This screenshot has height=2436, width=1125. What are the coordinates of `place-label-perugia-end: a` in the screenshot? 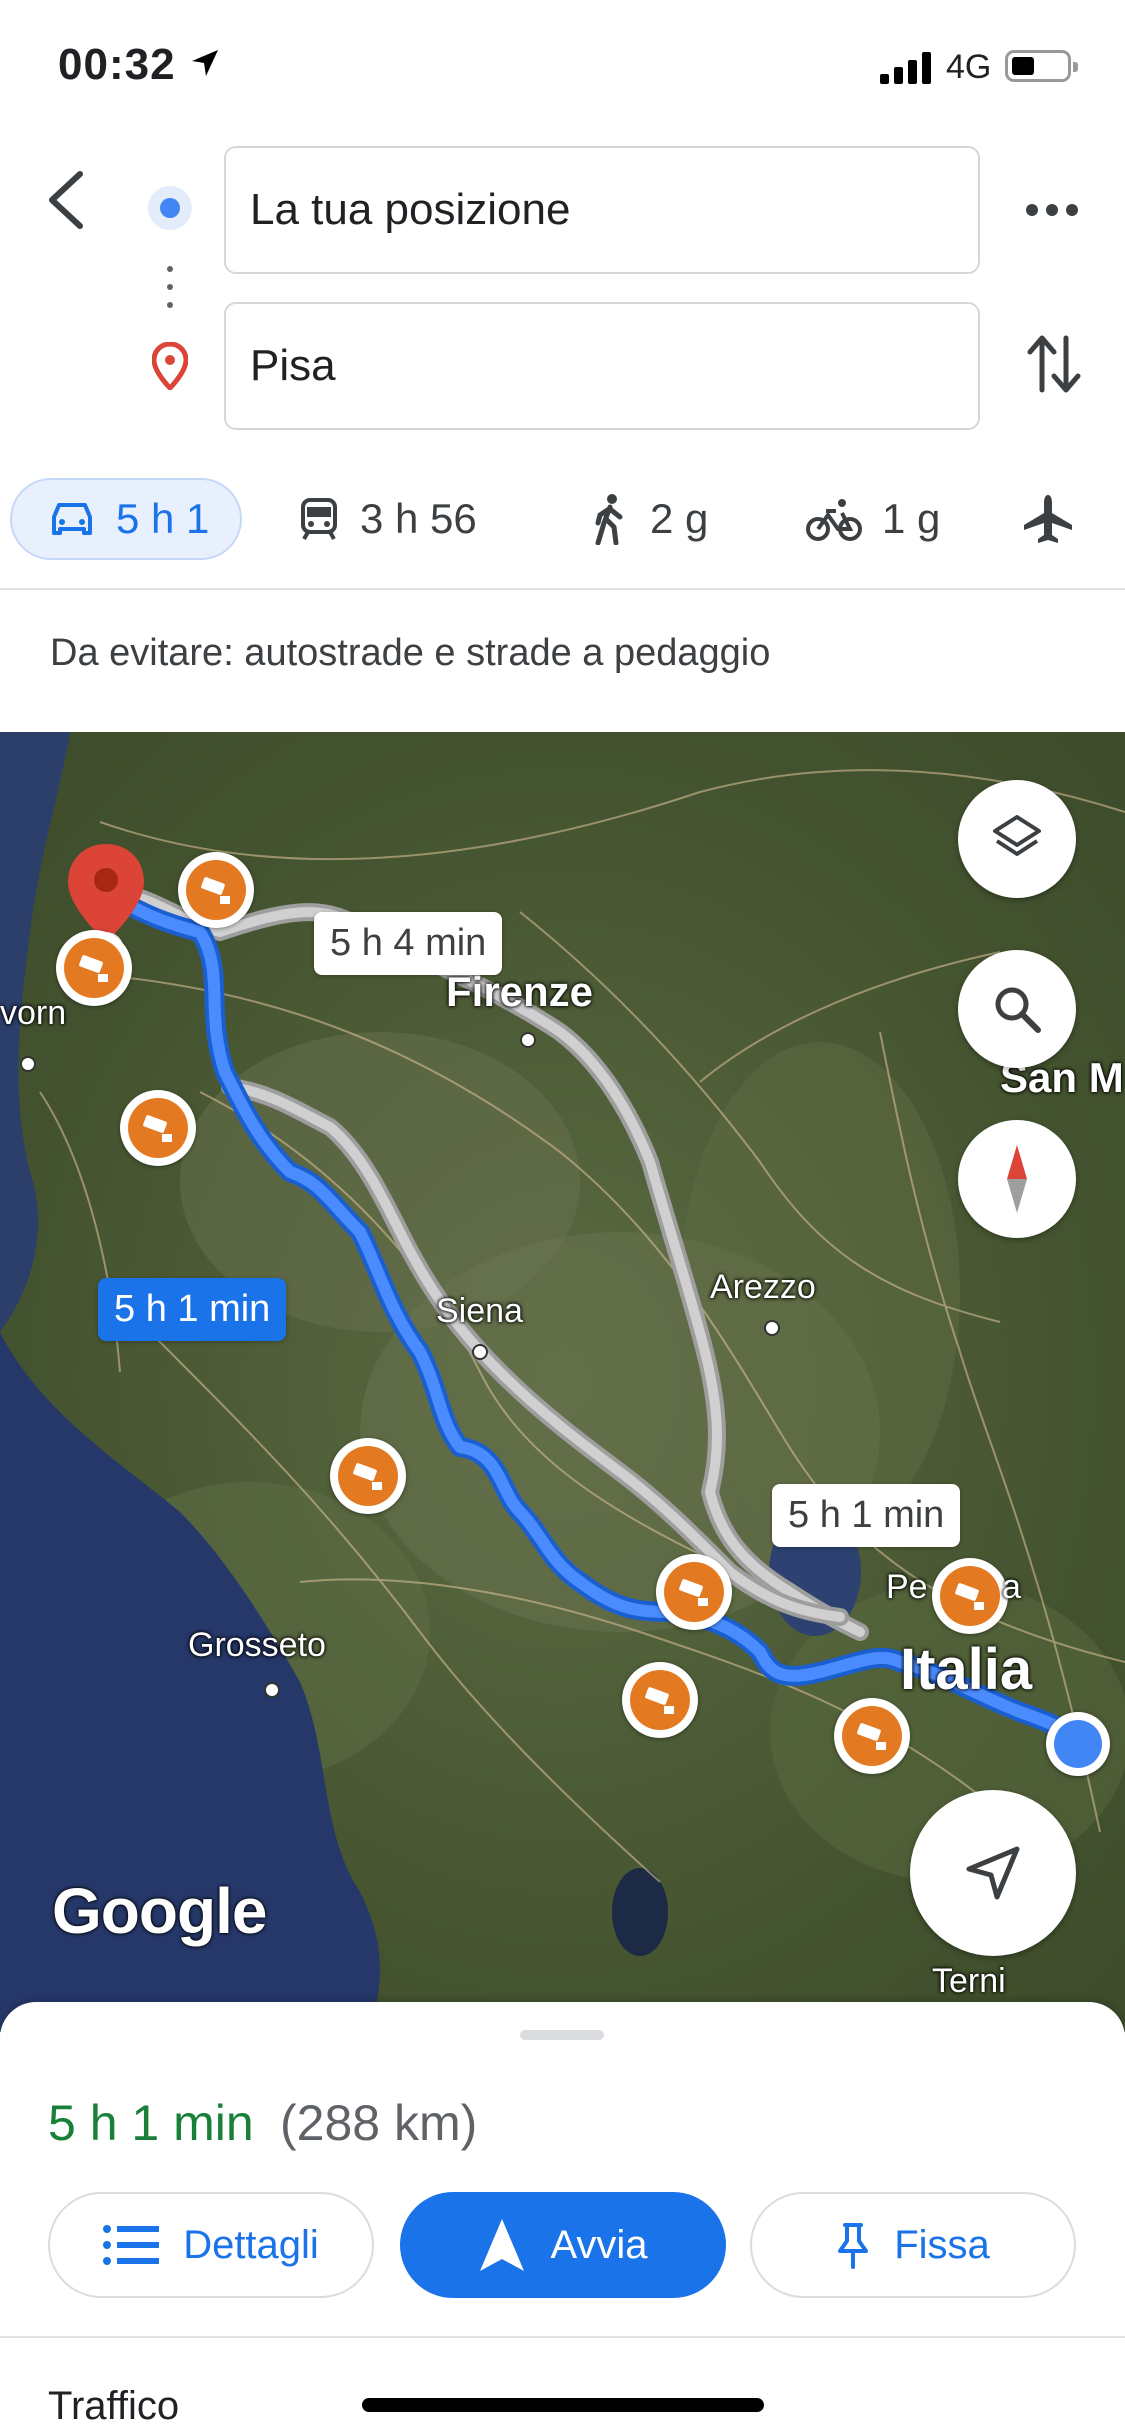 It's located at (1011, 1587).